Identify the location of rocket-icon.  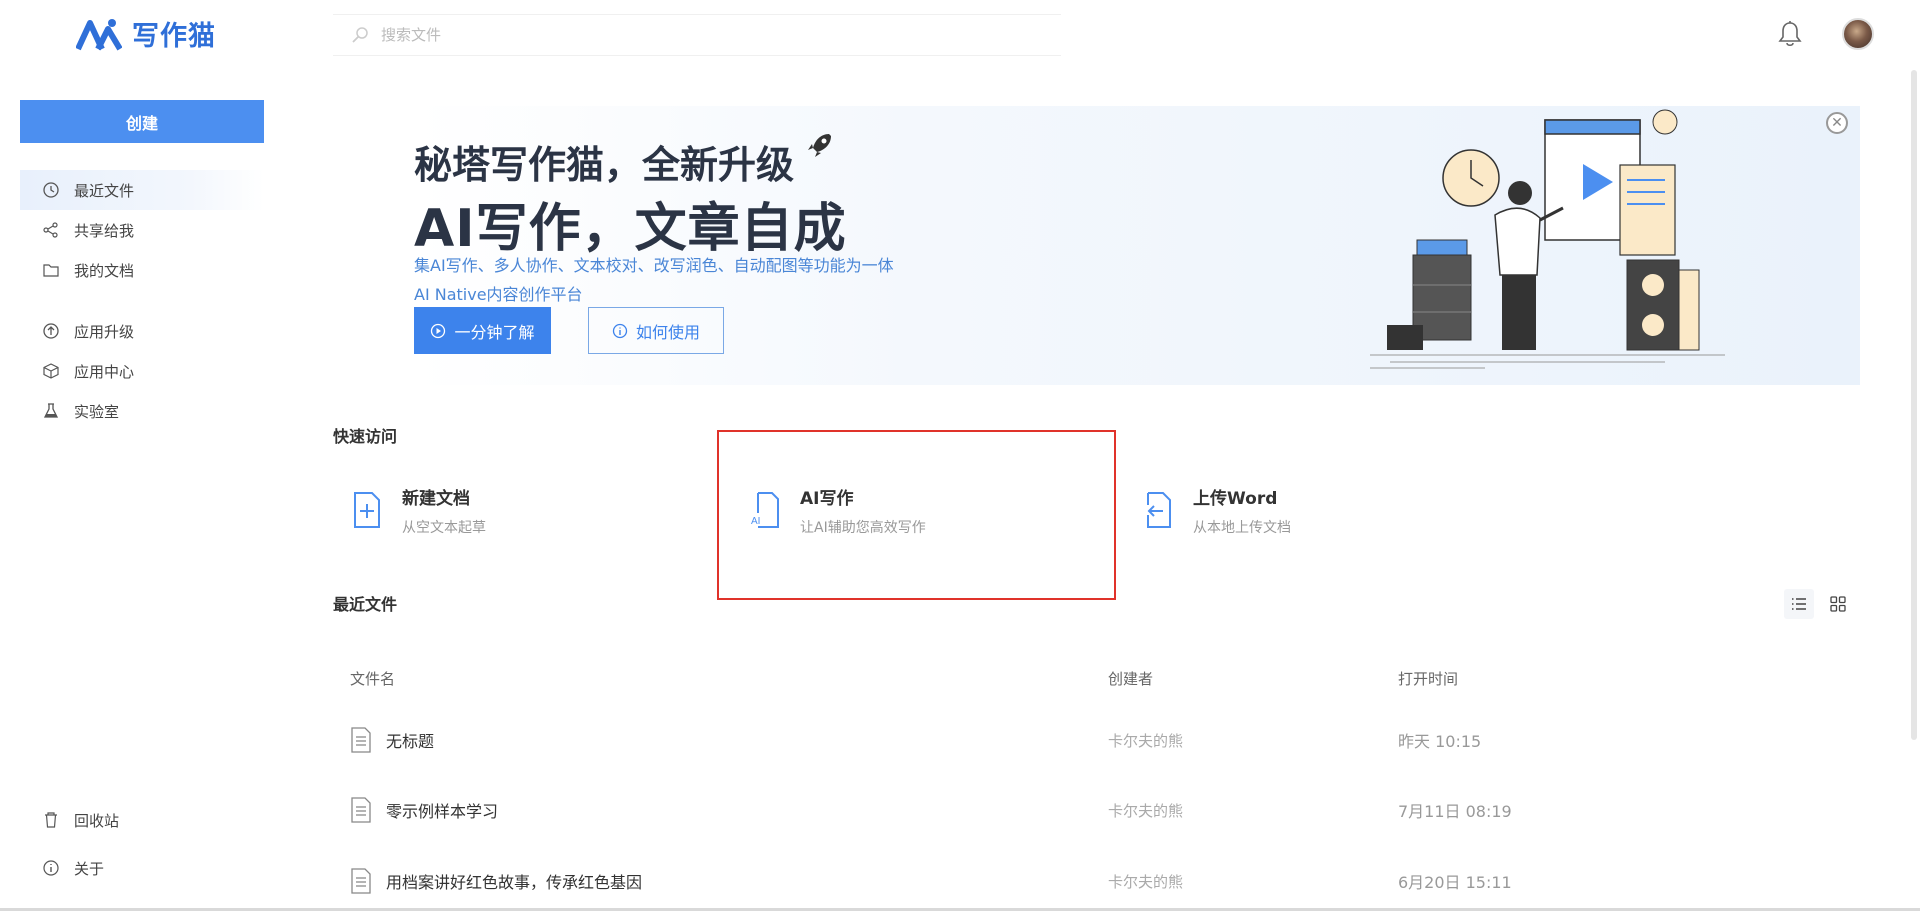
(819, 145).